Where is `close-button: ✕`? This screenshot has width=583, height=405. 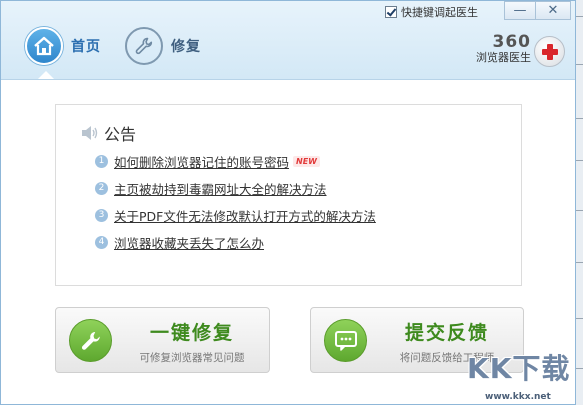
close-button: ✕ is located at coordinates (553, 10).